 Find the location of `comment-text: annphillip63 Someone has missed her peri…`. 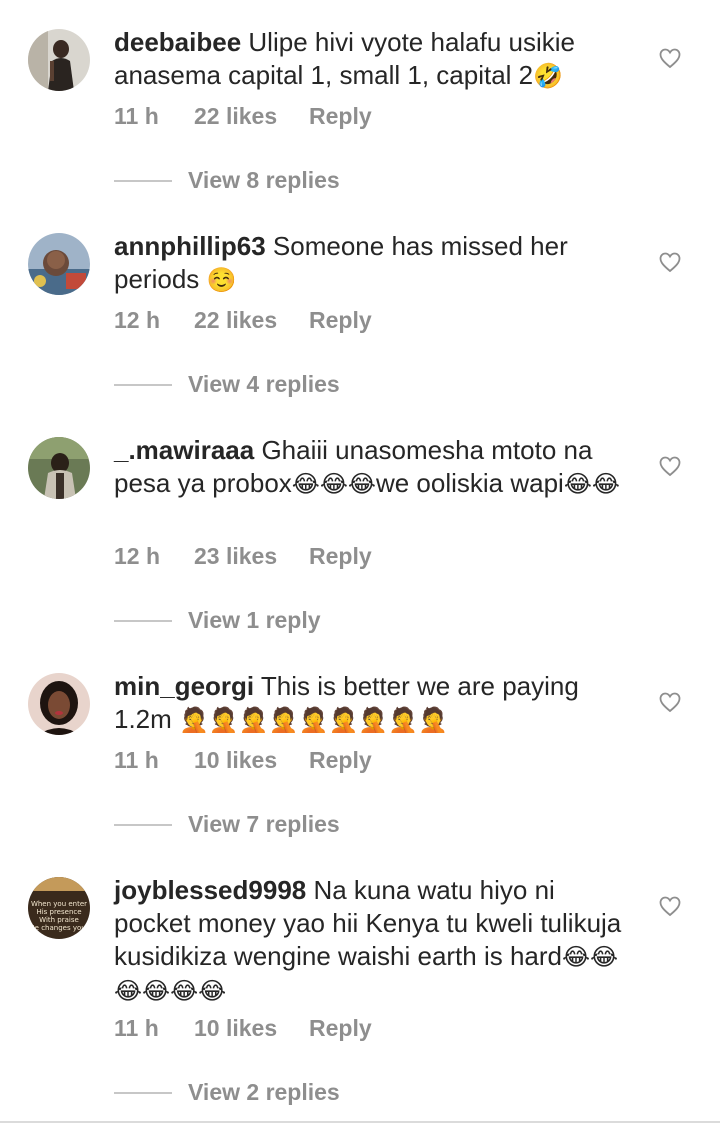

comment-text: annphillip63 Someone has missed her peri… is located at coordinates (374, 263).